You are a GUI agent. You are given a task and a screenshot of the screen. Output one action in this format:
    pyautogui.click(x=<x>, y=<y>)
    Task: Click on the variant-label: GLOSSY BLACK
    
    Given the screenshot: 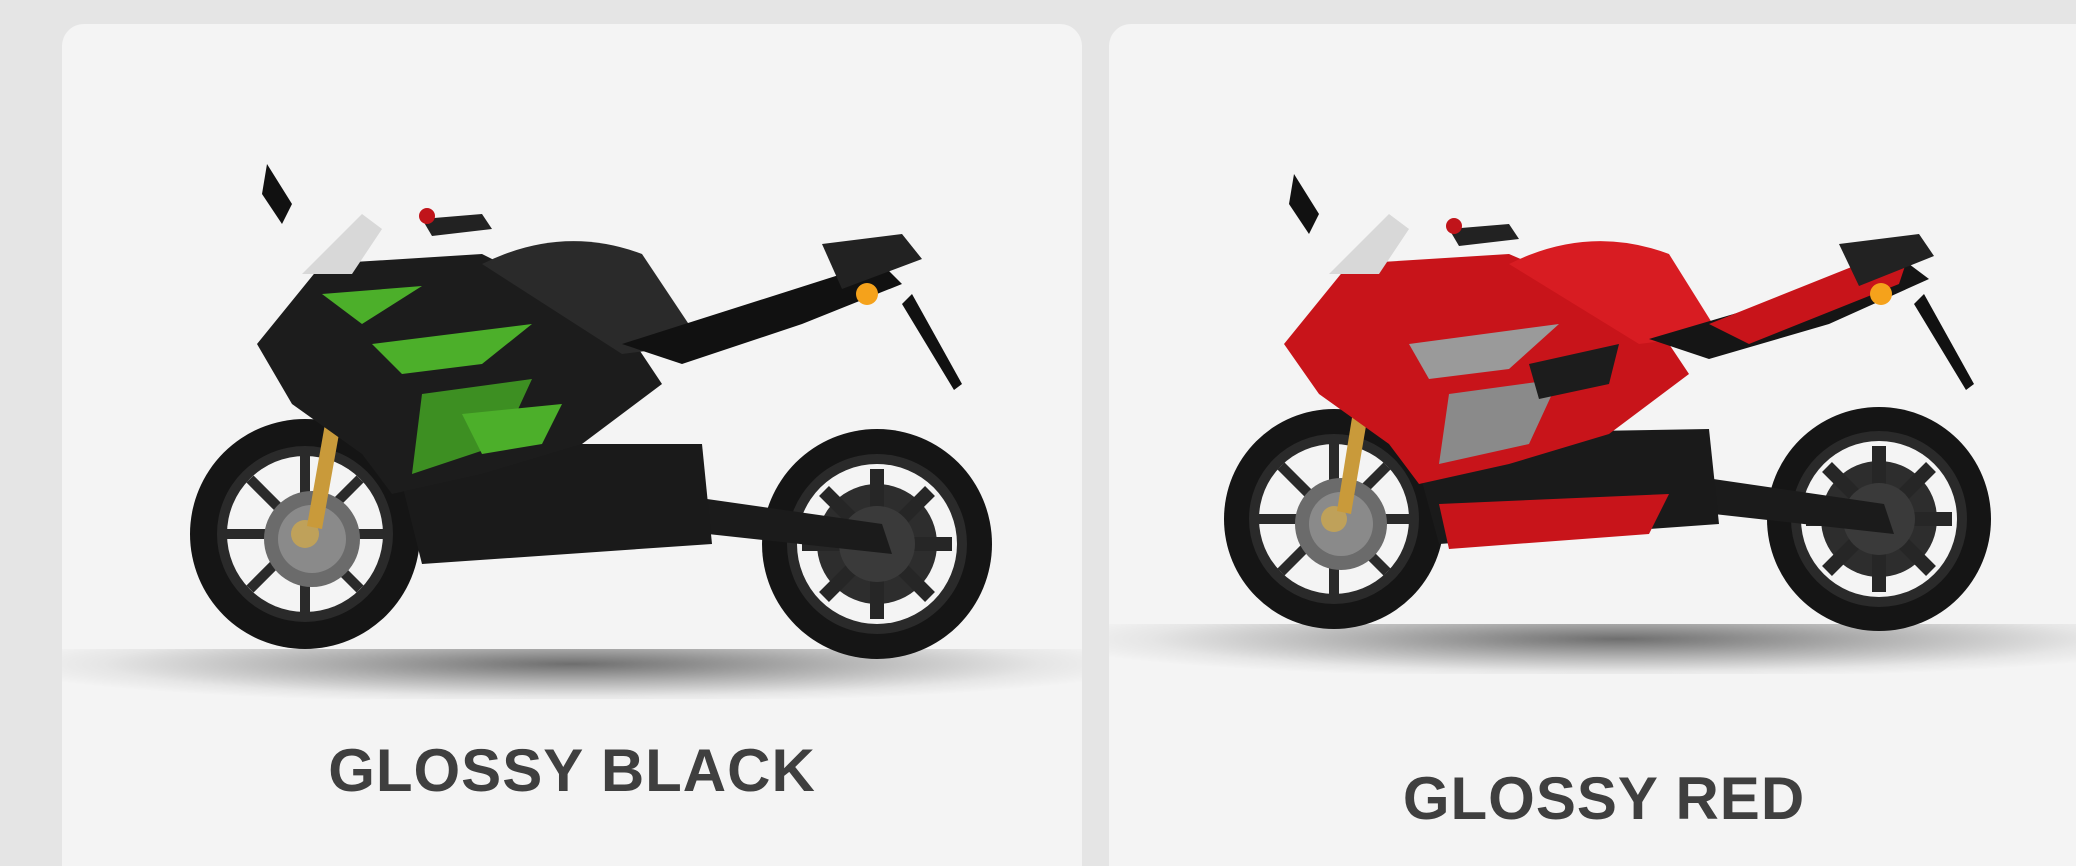 What is the action you would take?
    pyautogui.click(x=572, y=770)
    